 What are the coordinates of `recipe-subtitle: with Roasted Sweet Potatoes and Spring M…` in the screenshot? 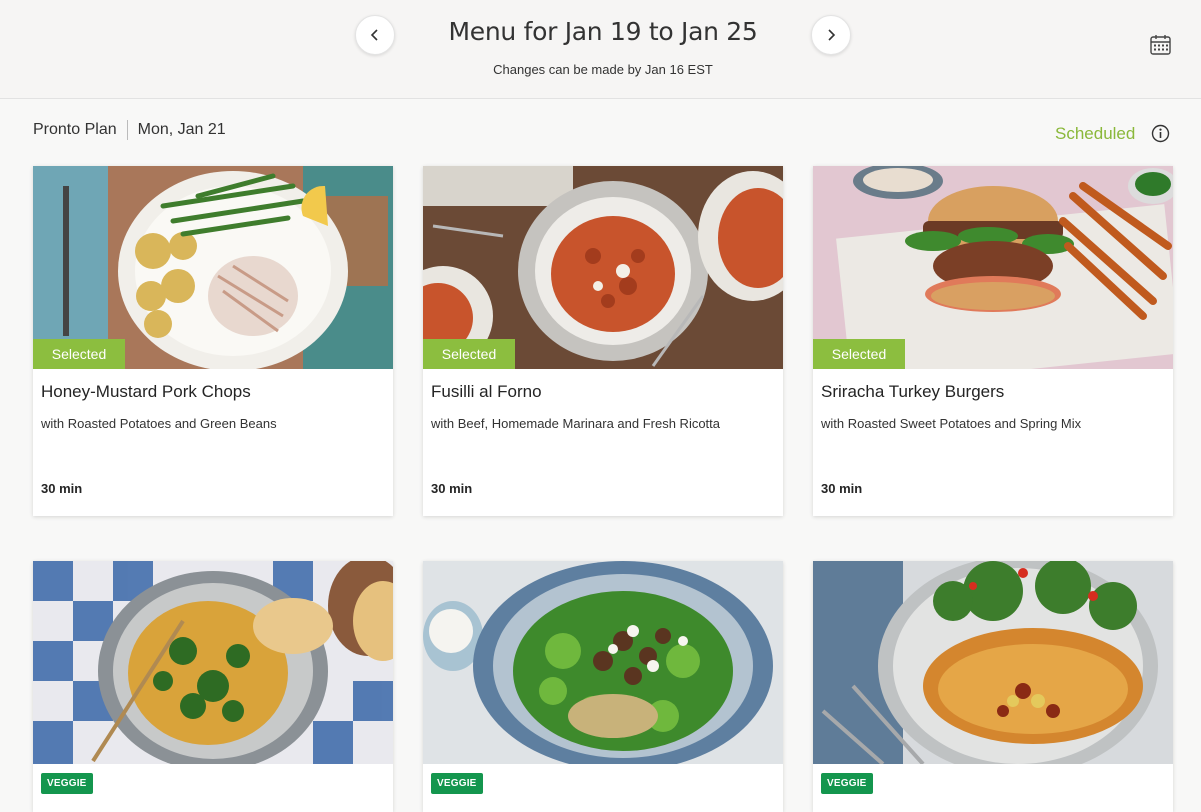 It's located at (951, 423).